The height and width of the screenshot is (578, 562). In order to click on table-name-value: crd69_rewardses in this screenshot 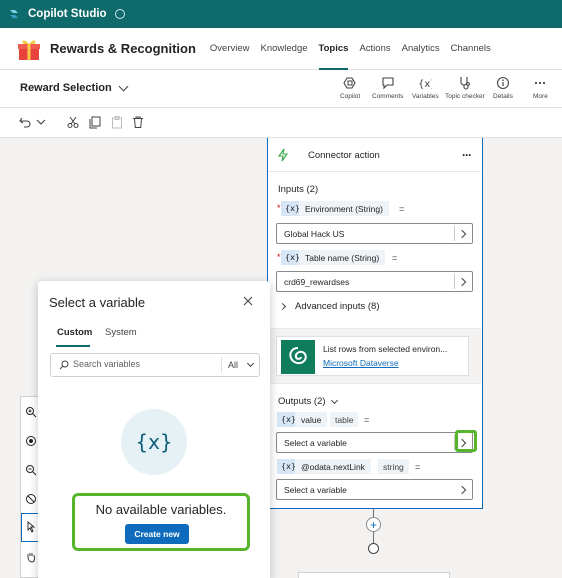, I will do `click(317, 282)`.